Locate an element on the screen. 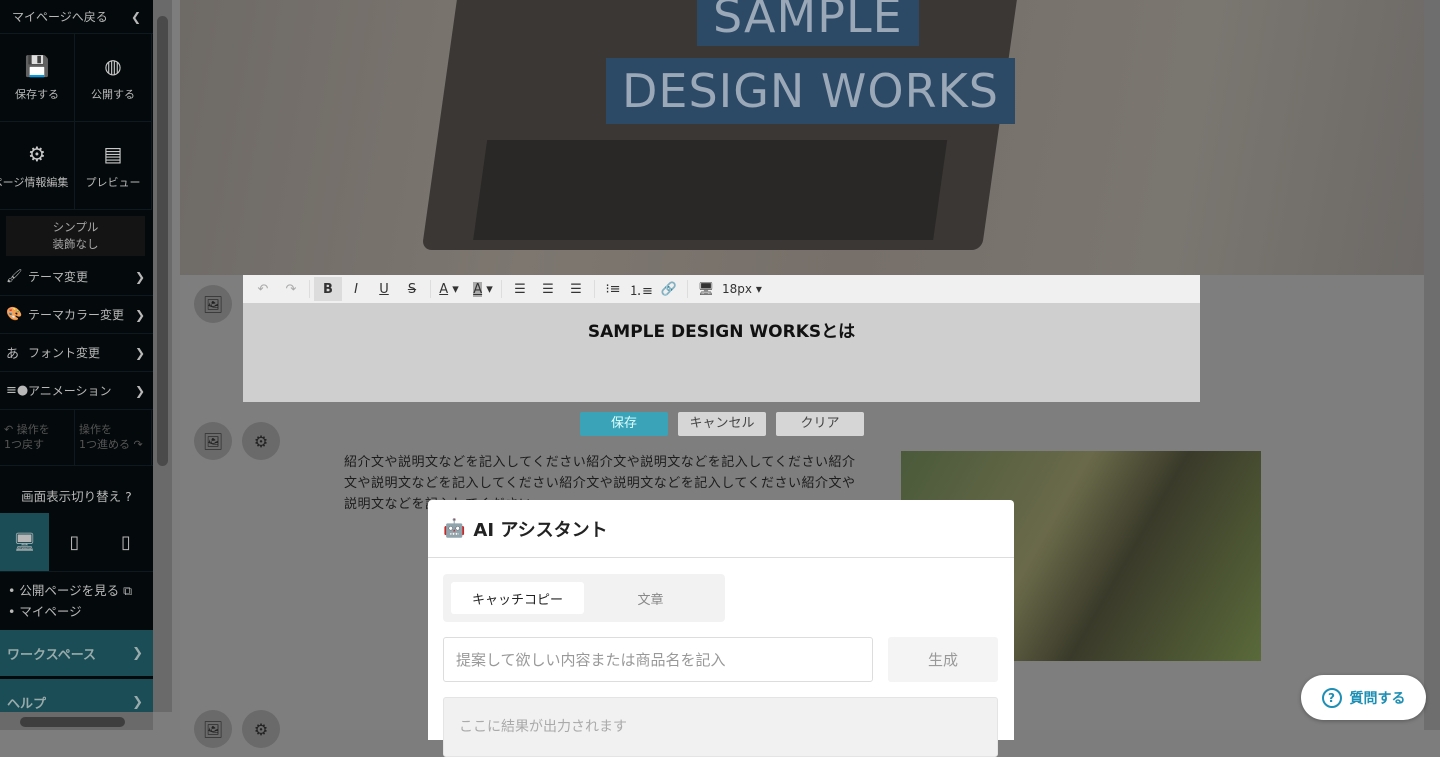  help-label: ヘルプ is located at coordinates (27, 704).